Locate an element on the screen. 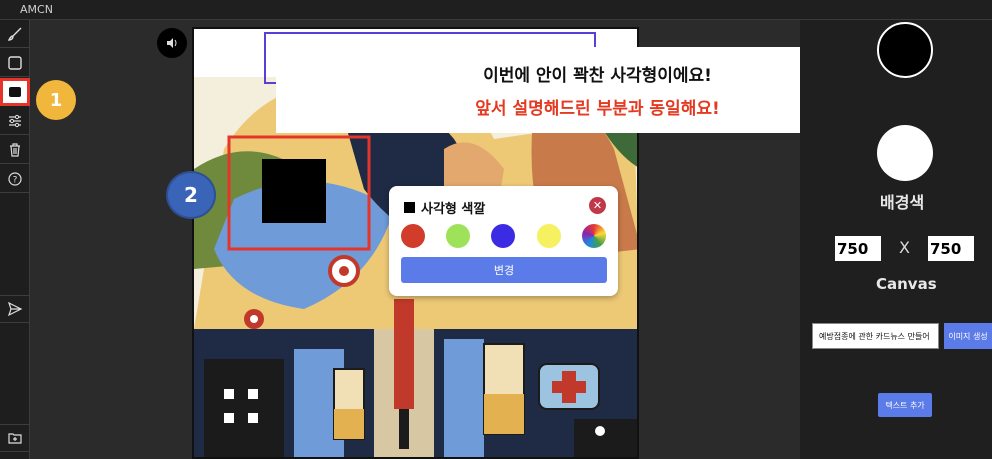 The width and height of the screenshot is (992, 459). send-tool-button is located at coordinates (15, 309).